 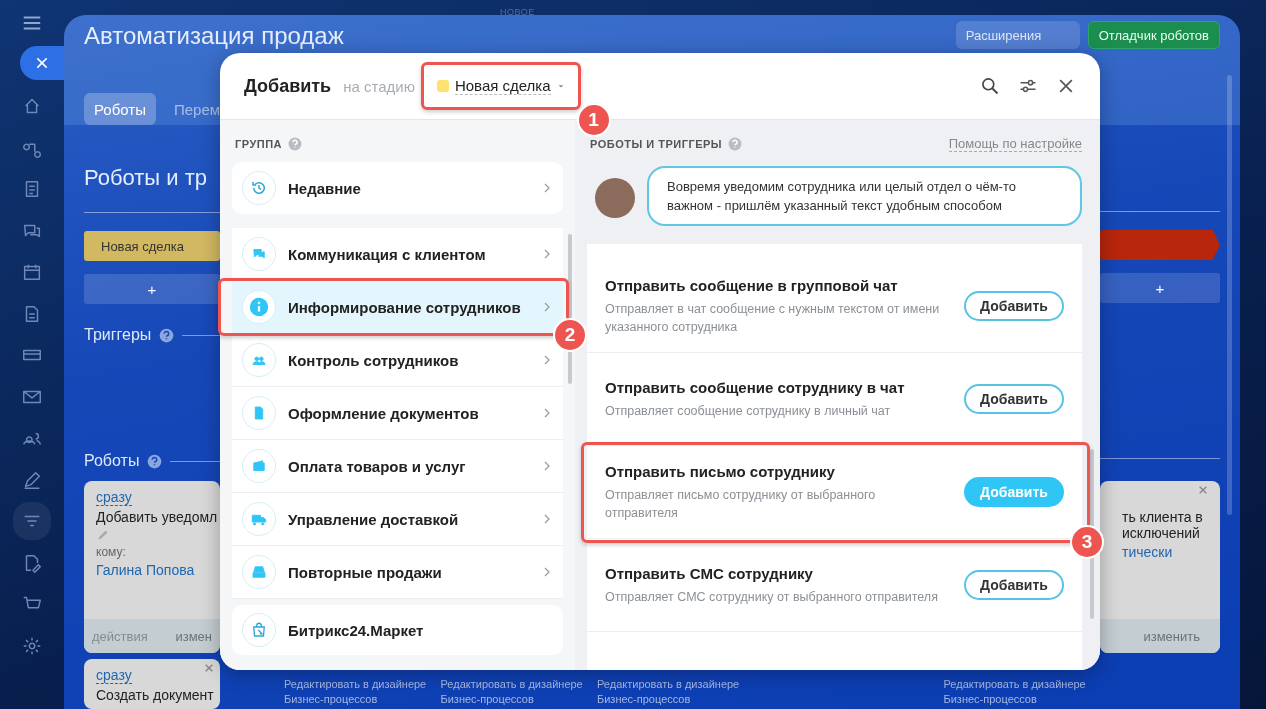 I want to click on group-item: Недавние, so click(x=397, y=188).